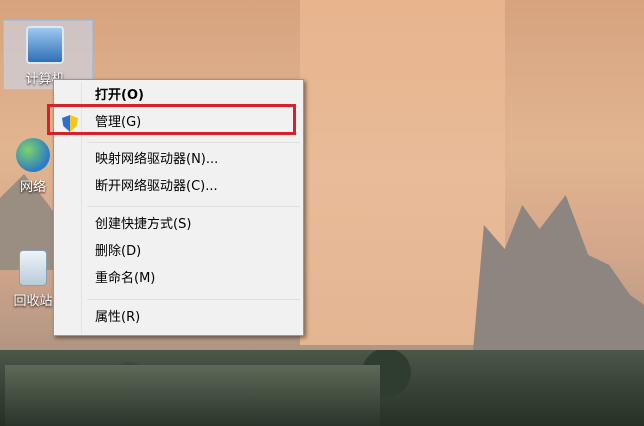 The image size is (644, 426). I want to click on menu-item-rename: 重命名(M), so click(177, 279).